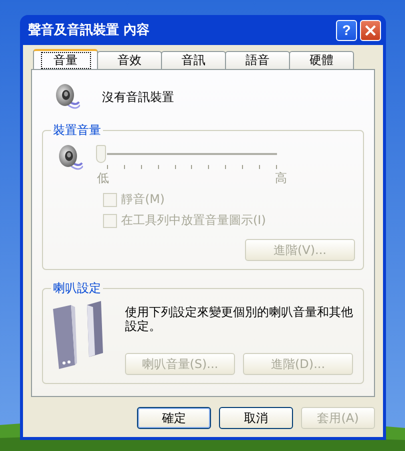 This screenshot has height=451, width=405. Describe the element at coordinates (193, 60) in the screenshot. I see `tab: 音訊` at that location.